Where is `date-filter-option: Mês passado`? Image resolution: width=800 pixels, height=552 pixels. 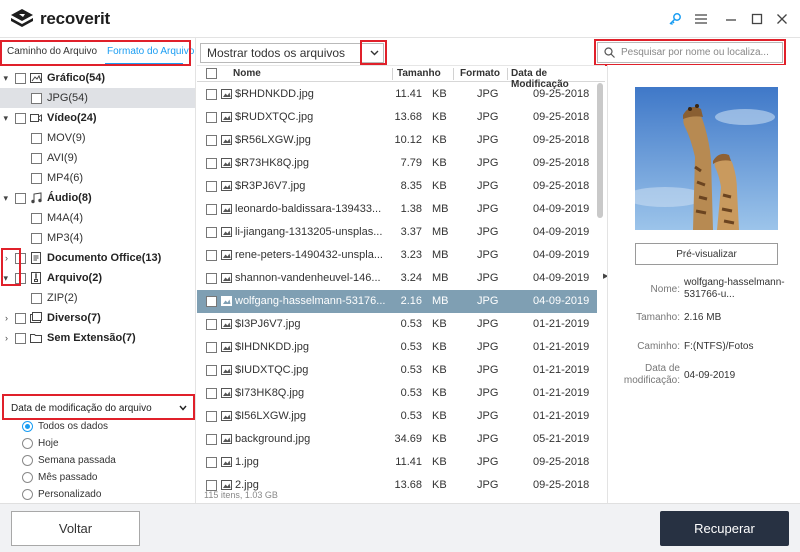
date-filter-option: Mês passado is located at coordinates (59, 477).